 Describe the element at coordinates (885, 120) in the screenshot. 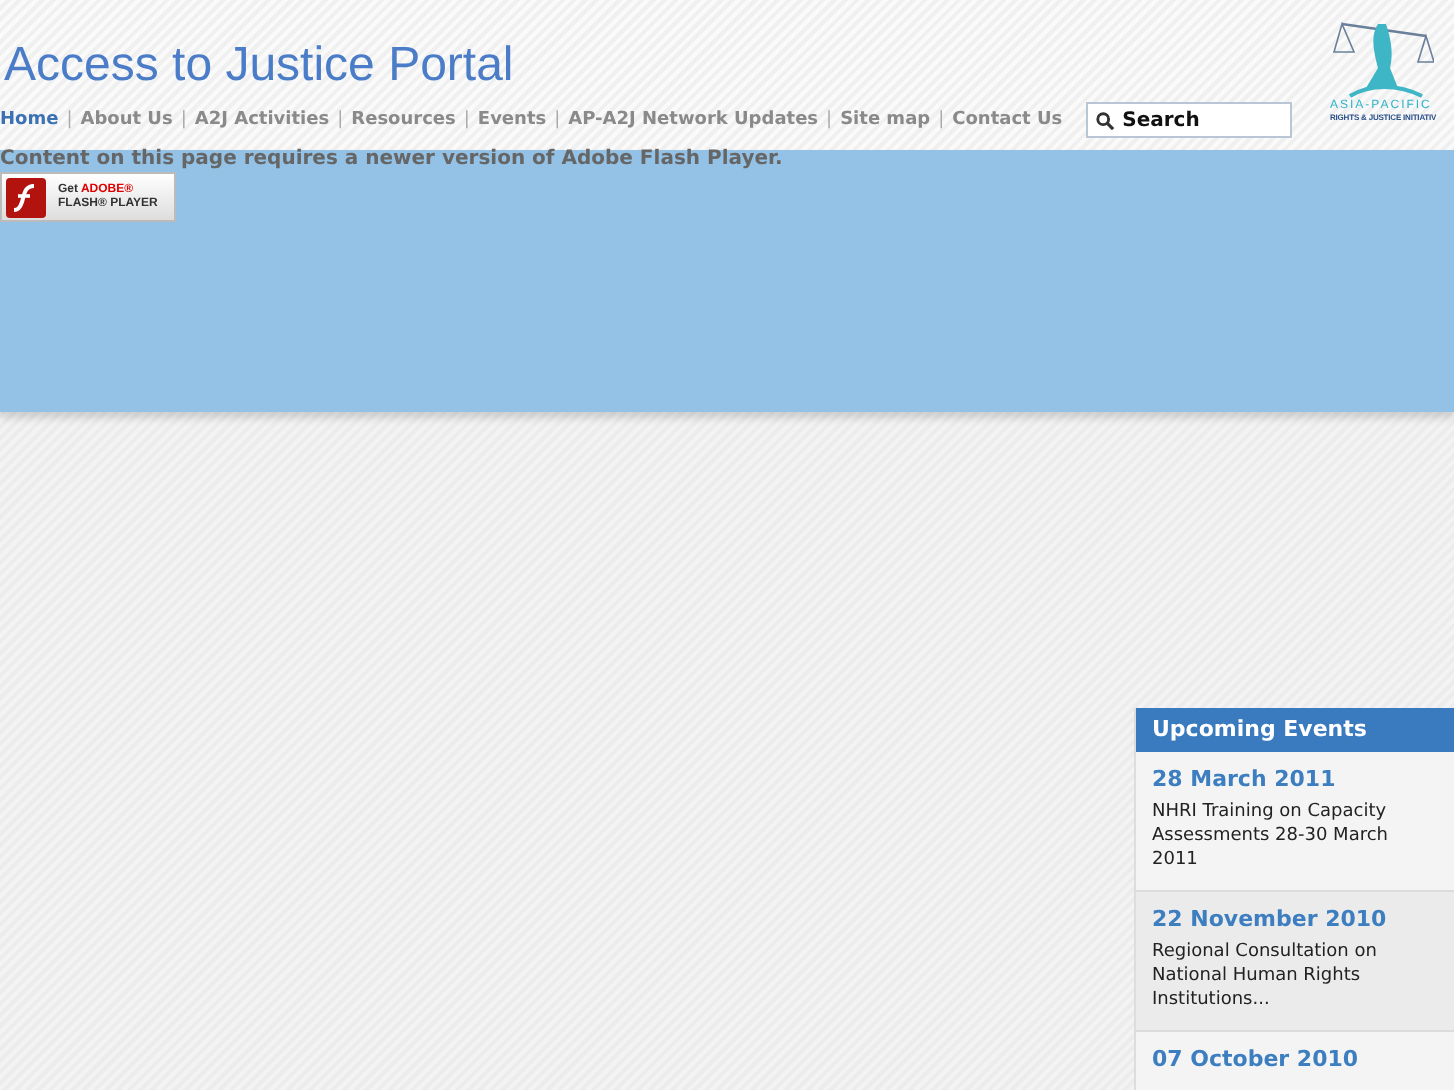

I see `nav-link: Site map` at that location.